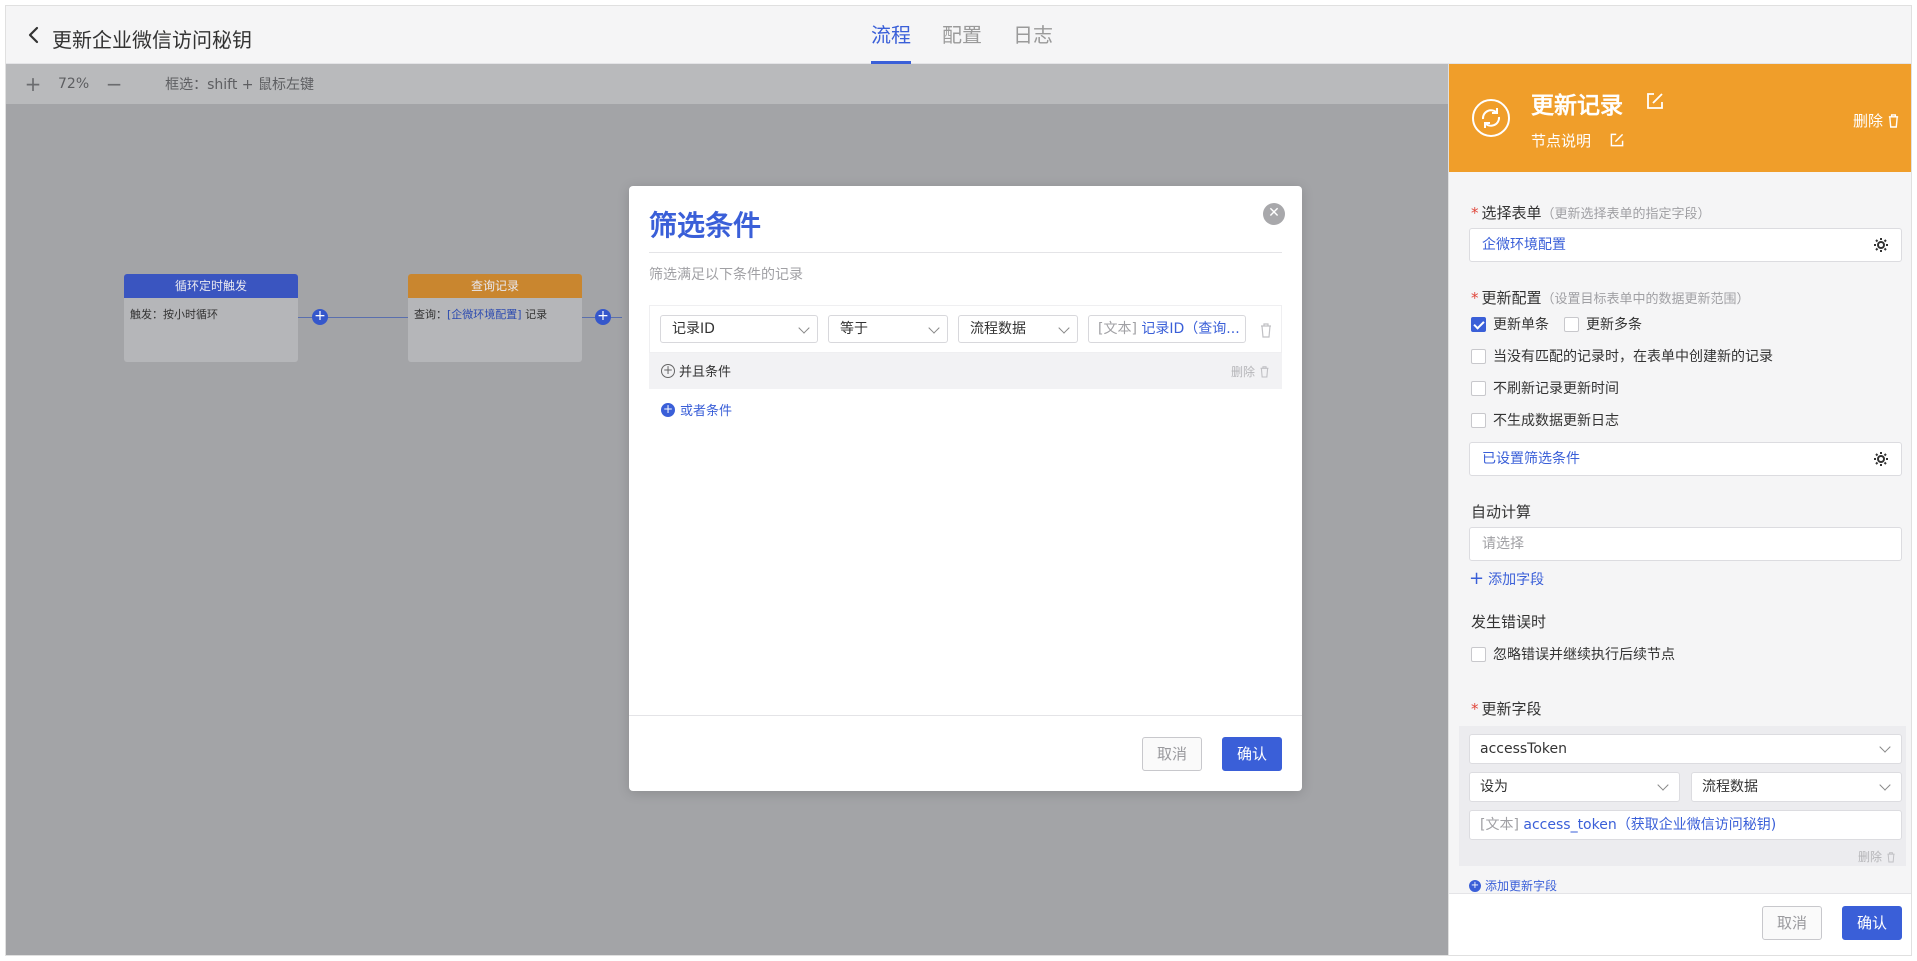  Describe the element at coordinates (239, 85) in the screenshot. I see `selection-hint: 框选：shift + 鼠标左键` at that location.